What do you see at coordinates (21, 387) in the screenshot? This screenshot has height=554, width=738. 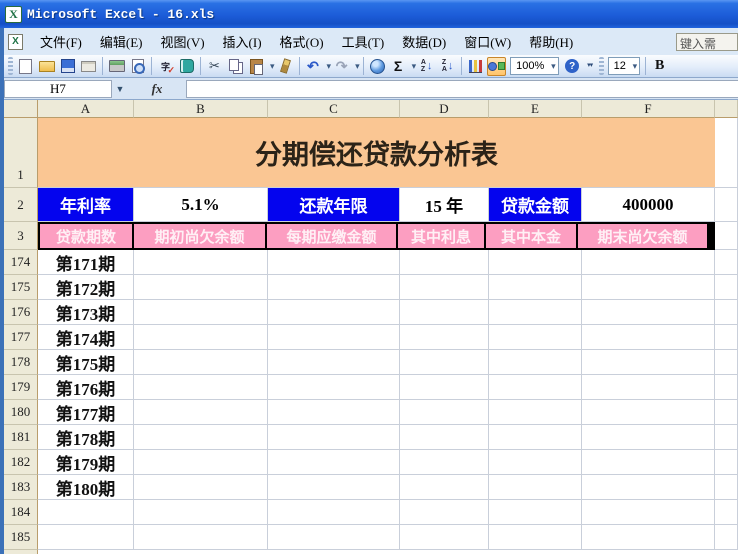 I see `row-header: 179` at bounding box center [21, 387].